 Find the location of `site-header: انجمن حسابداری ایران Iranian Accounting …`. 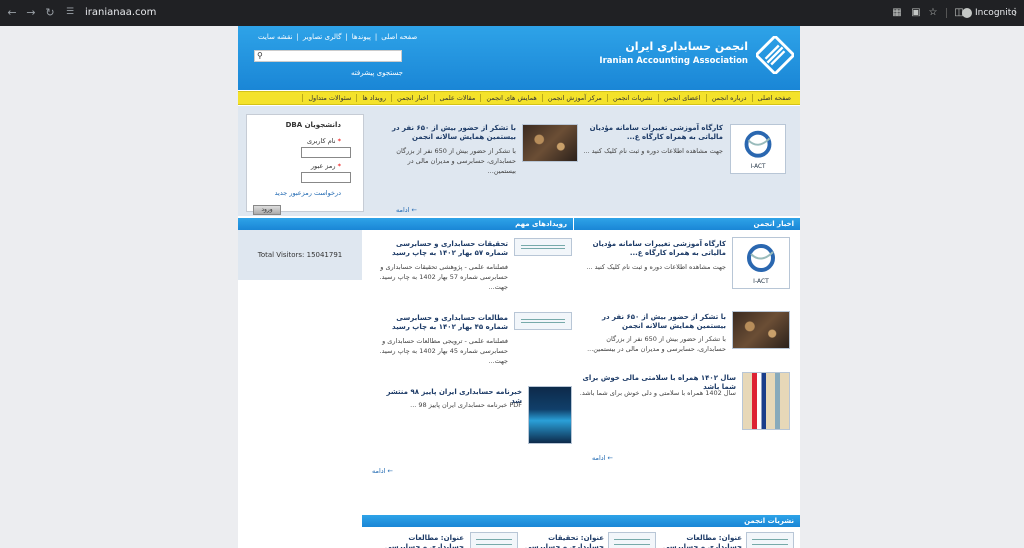

site-header: انجمن حسابداری ایران Iranian Accounting … is located at coordinates (519, 58).